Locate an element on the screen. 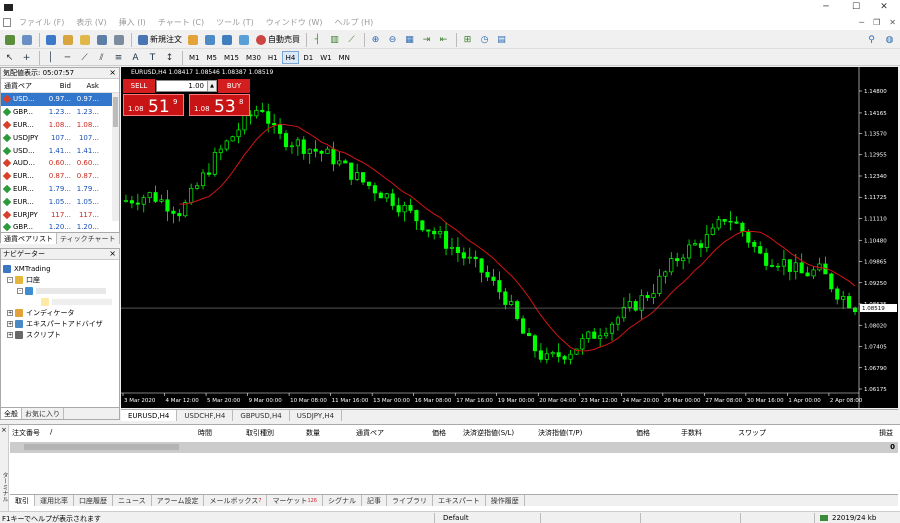  timeframe-w1: W1 is located at coordinates (325, 57).